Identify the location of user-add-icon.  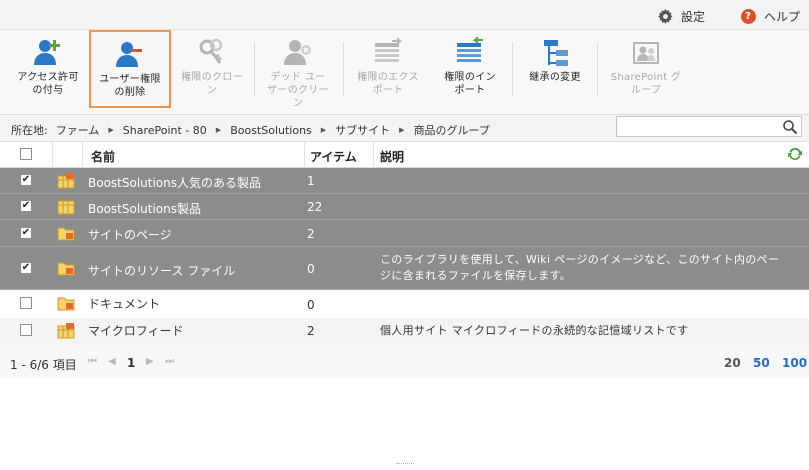
(48, 53).